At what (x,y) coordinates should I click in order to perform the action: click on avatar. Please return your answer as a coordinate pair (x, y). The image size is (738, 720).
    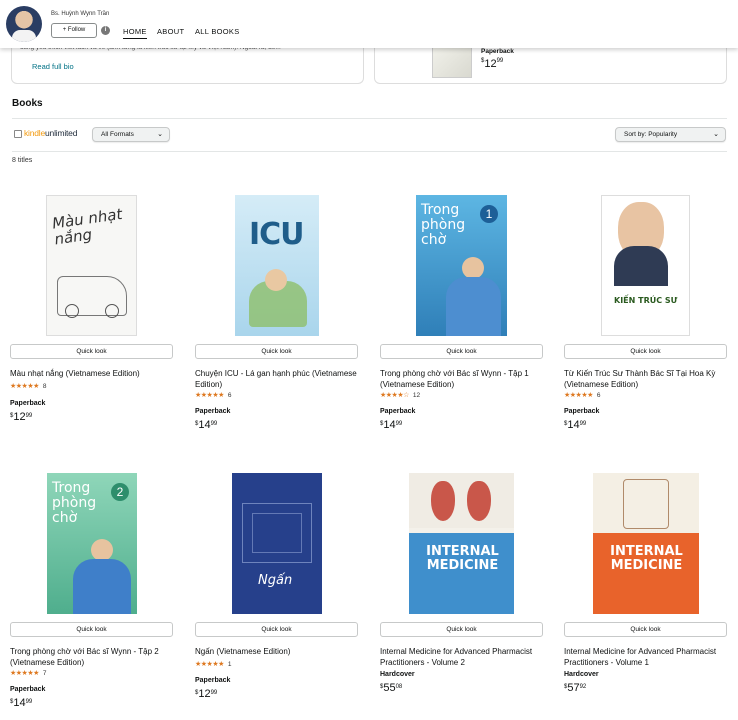
    Looking at the image, I should click on (24, 24).